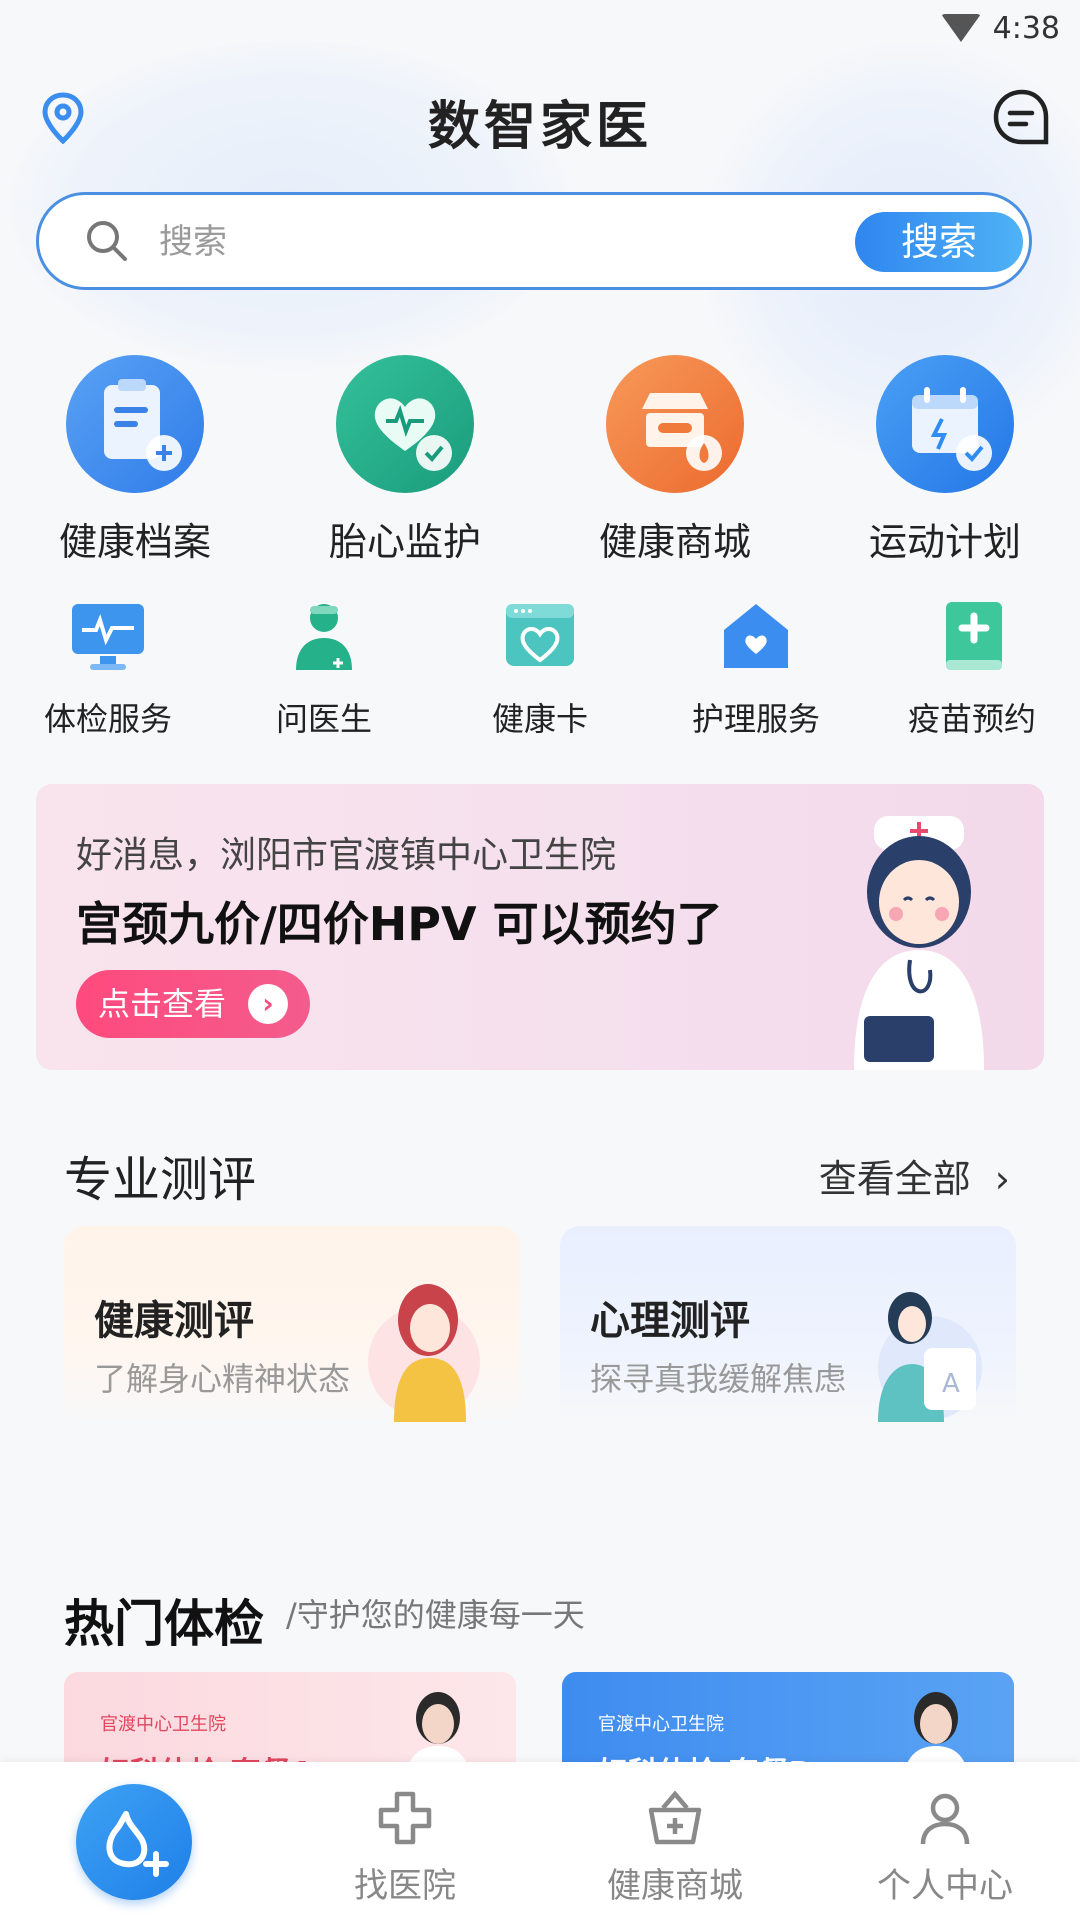 This screenshot has height=1920, width=1080. What do you see at coordinates (405, 1818) in the screenshot?
I see `hospital-cross-icon` at bounding box center [405, 1818].